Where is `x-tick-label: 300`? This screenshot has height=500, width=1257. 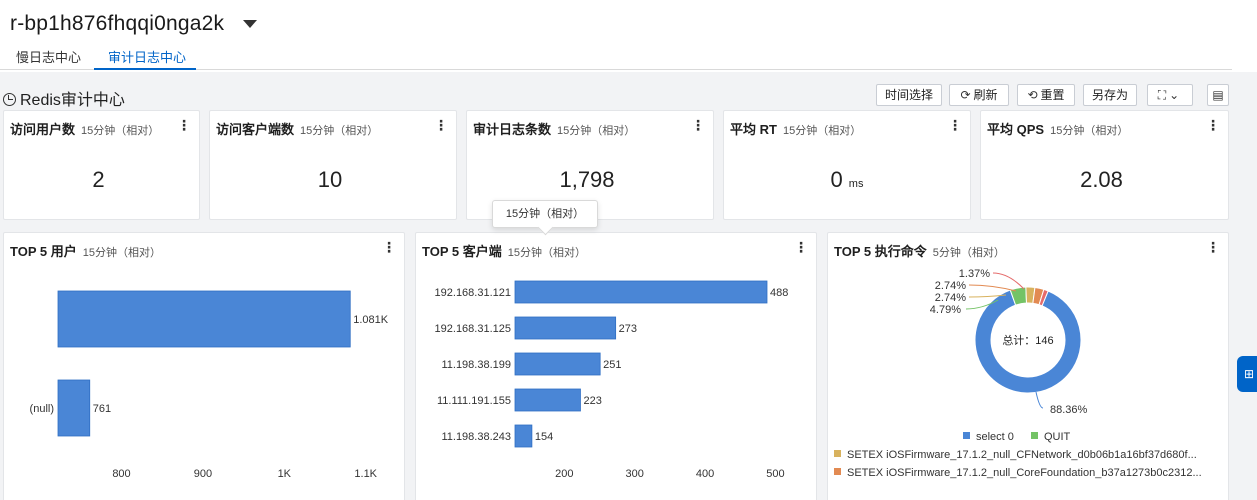 x-tick-label: 300 is located at coordinates (634, 474).